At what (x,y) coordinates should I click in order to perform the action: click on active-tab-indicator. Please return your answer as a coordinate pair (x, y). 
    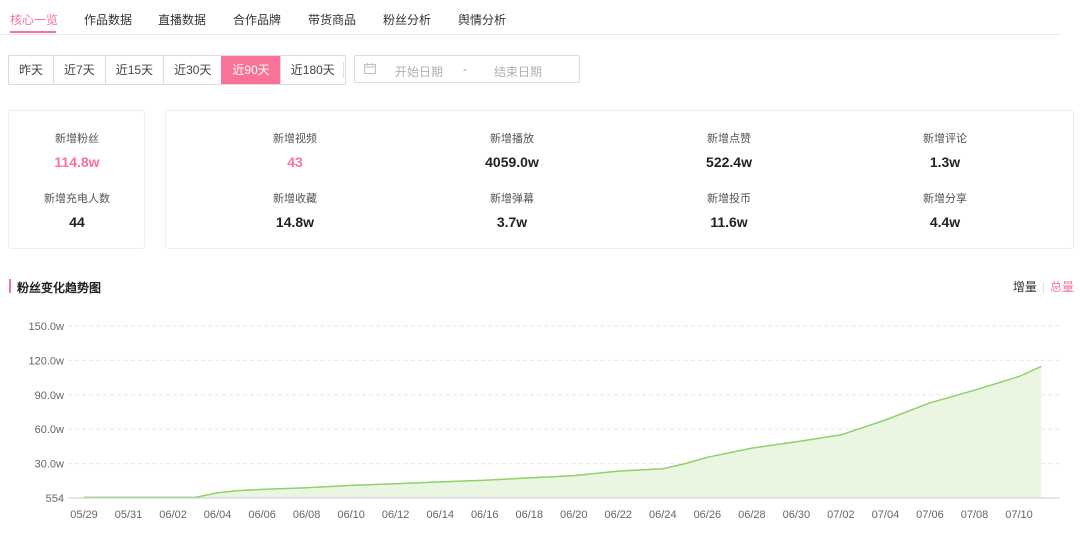
    Looking at the image, I should click on (33, 32).